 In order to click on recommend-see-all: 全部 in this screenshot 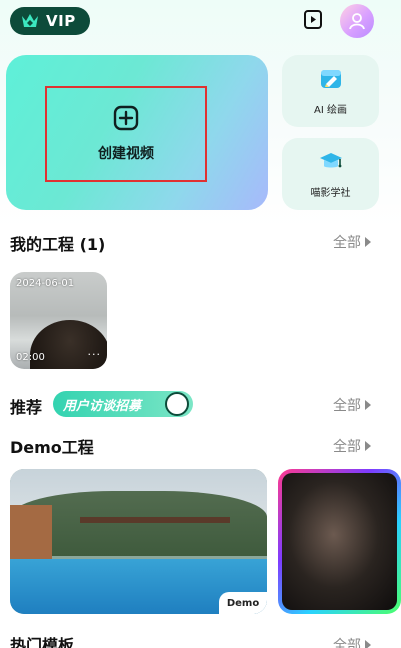, I will do `click(352, 405)`.